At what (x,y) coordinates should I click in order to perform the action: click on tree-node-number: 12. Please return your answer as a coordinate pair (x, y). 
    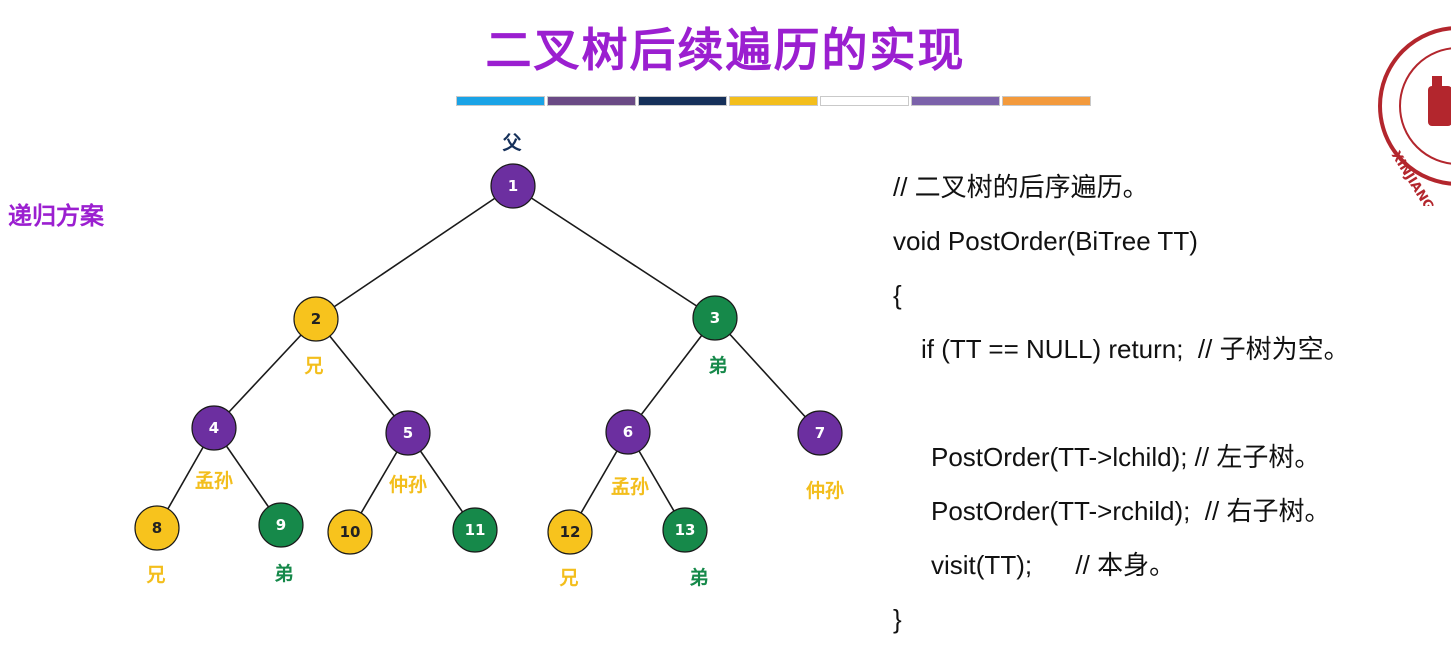
    Looking at the image, I should click on (570, 532).